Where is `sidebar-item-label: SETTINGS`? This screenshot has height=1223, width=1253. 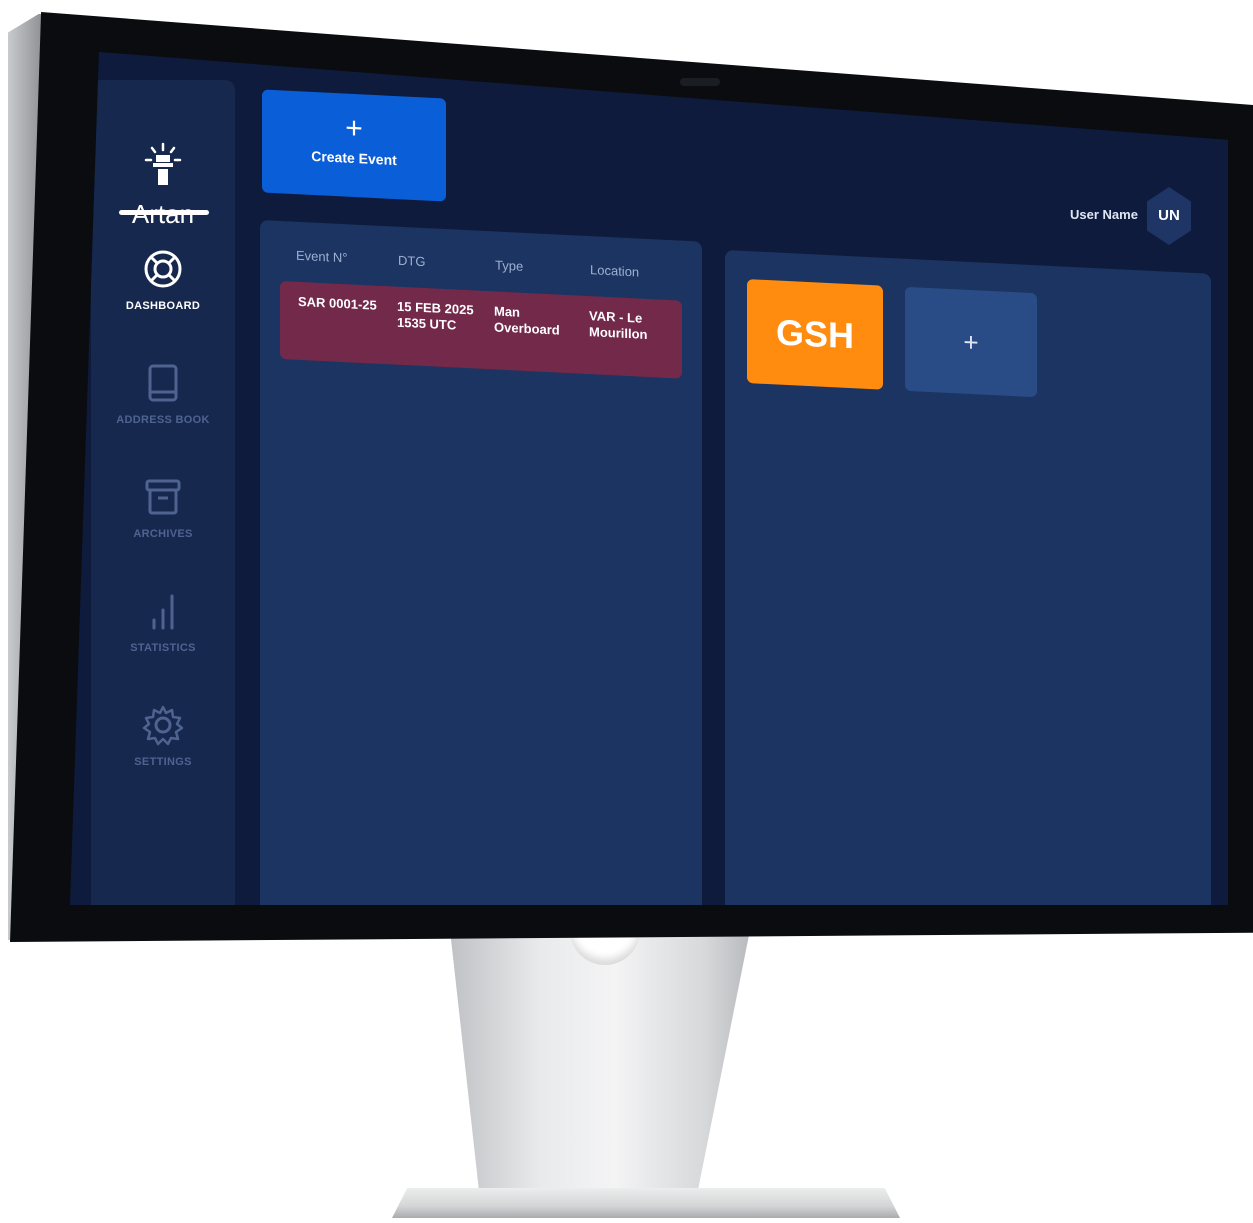
sidebar-item-label: SETTINGS is located at coordinates (163, 762).